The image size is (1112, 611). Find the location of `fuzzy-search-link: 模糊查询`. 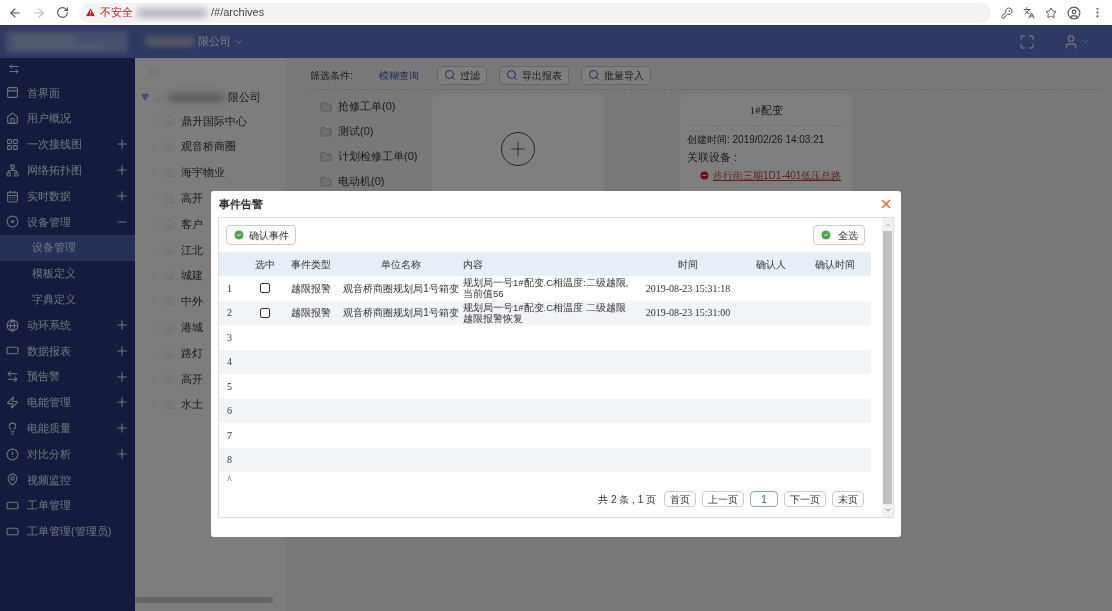

fuzzy-search-link: 模糊查询 is located at coordinates (398, 75).